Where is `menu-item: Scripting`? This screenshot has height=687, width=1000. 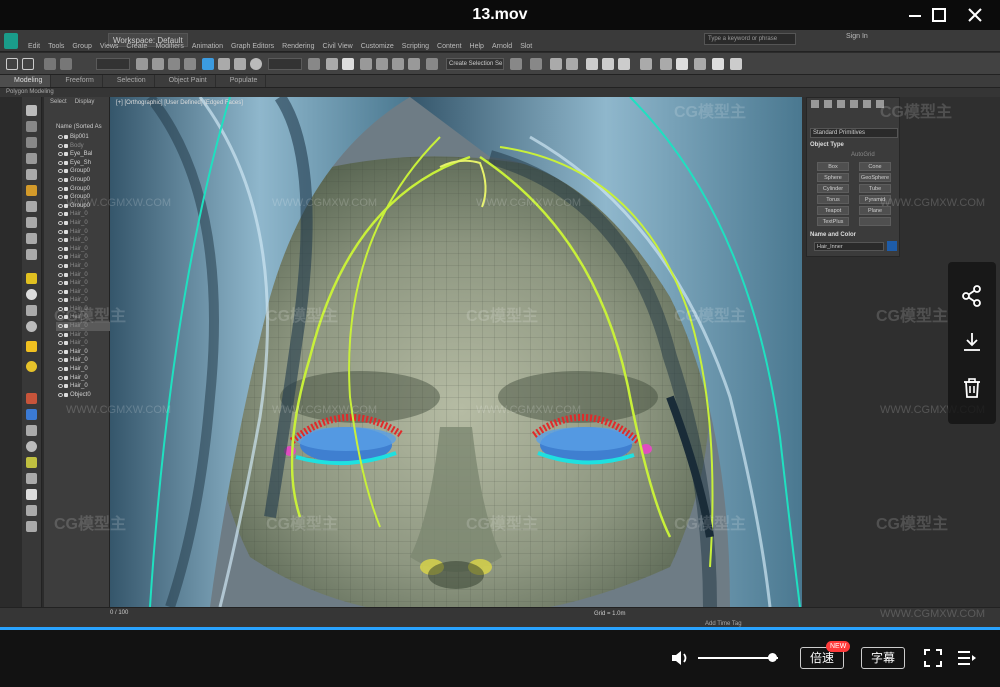 menu-item: Scripting is located at coordinates (415, 46).